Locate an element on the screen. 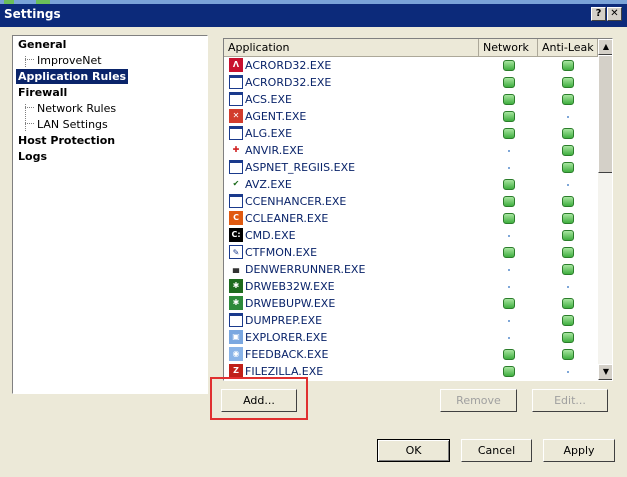 The height and width of the screenshot is (477, 627). cancel-button: Cancel is located at coordinates (496, 450).